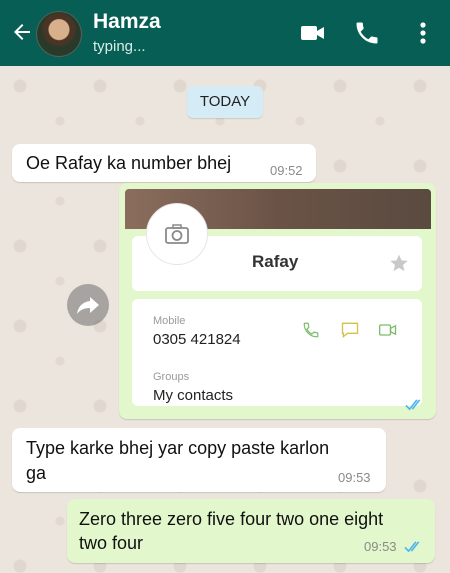 The image size is (450, 573). Describe the element at coordinates (171, 377) in the screenshot. I see `groups-label: Groups` at that location.